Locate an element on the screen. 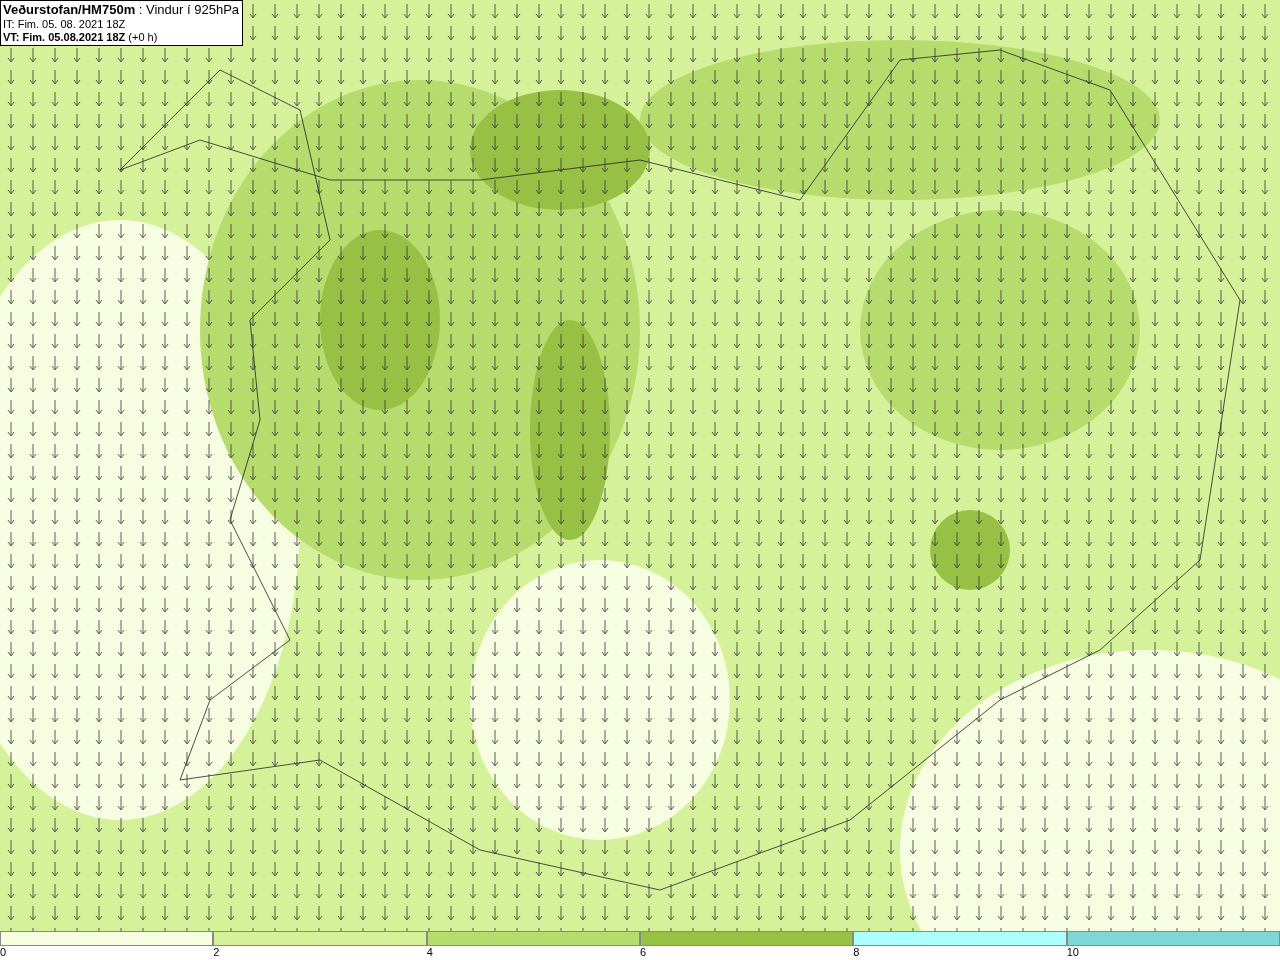 This screenshot has height=960, width=1280. legend-tick-label: 6 is located at coordinates (643, 952).